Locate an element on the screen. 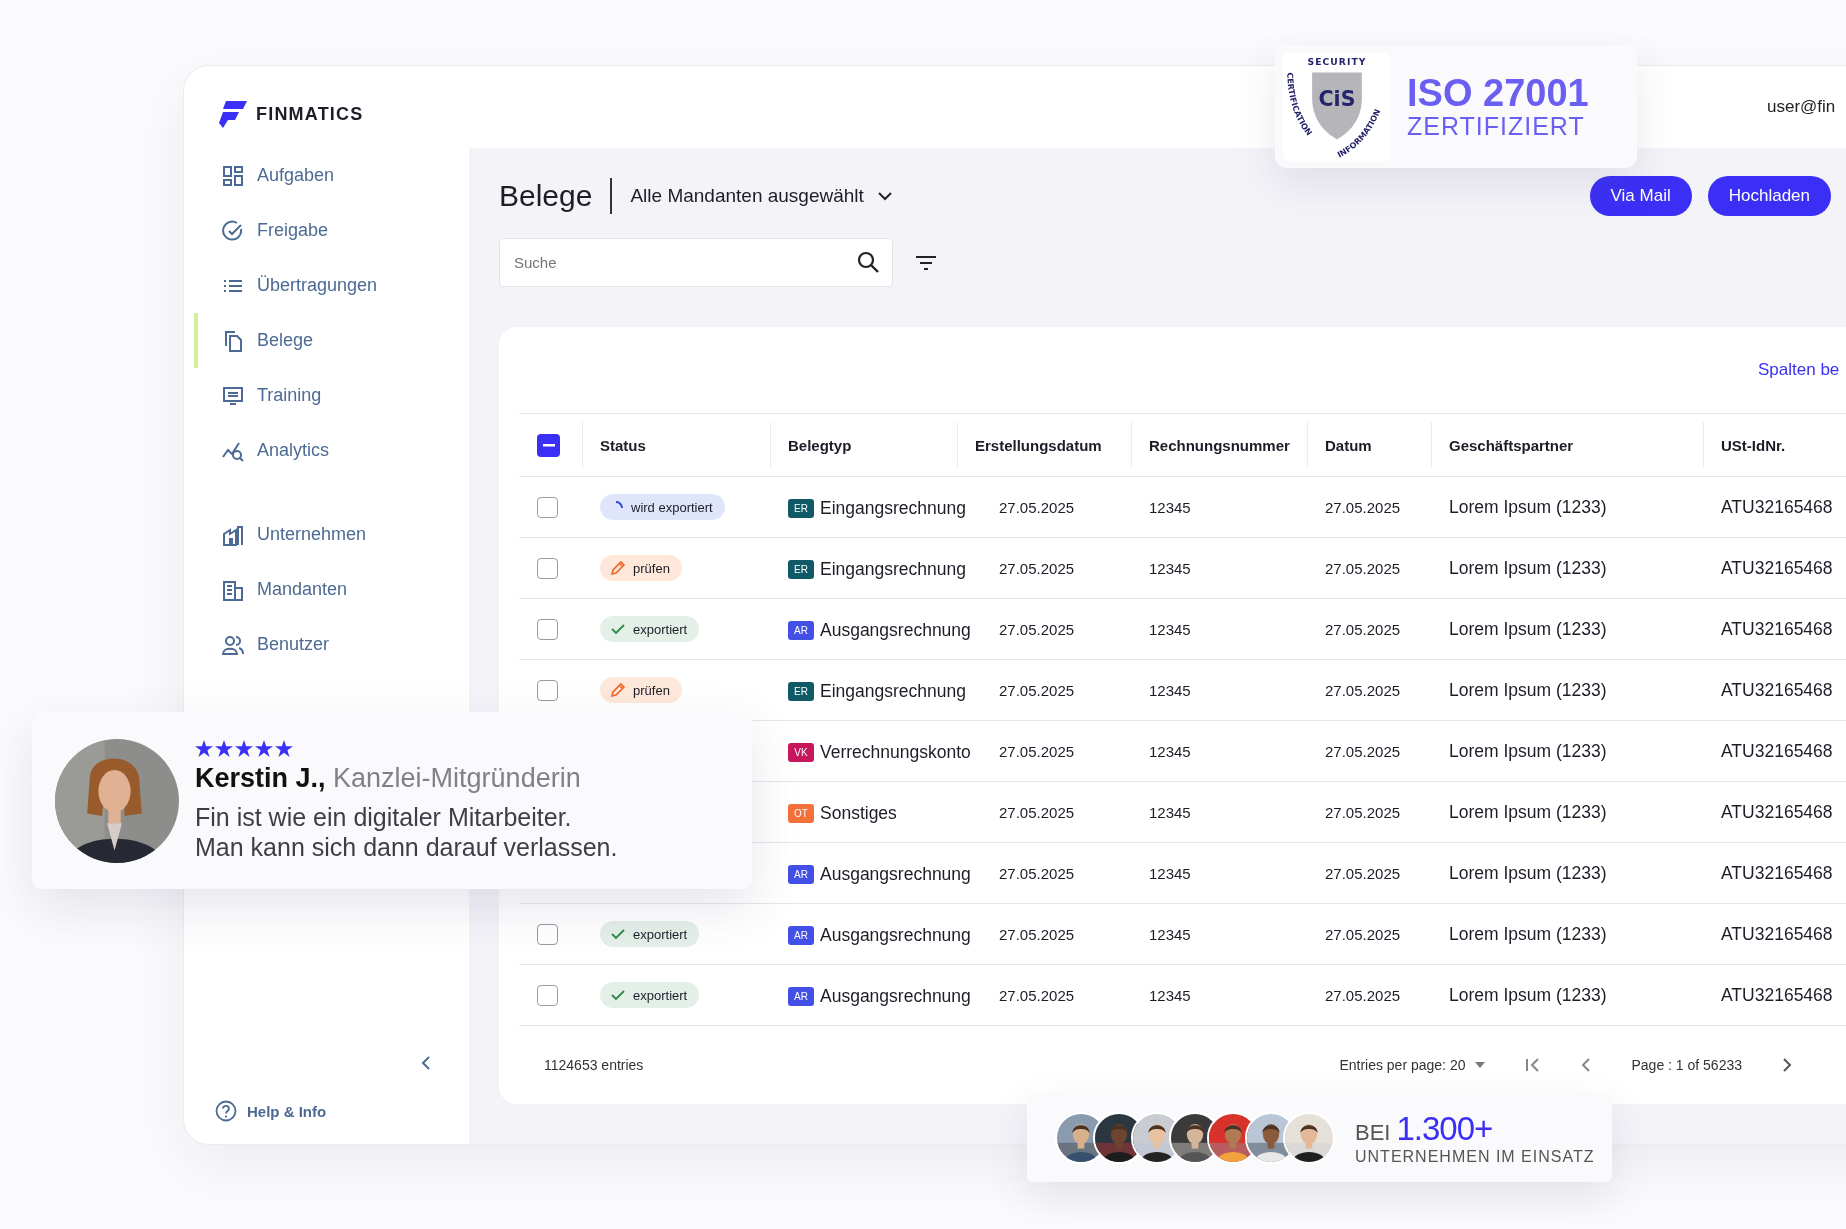 This screenshot has height=1229, width=1846. certificate-title: ISO 27001 is located at coordinates (1498, 93).